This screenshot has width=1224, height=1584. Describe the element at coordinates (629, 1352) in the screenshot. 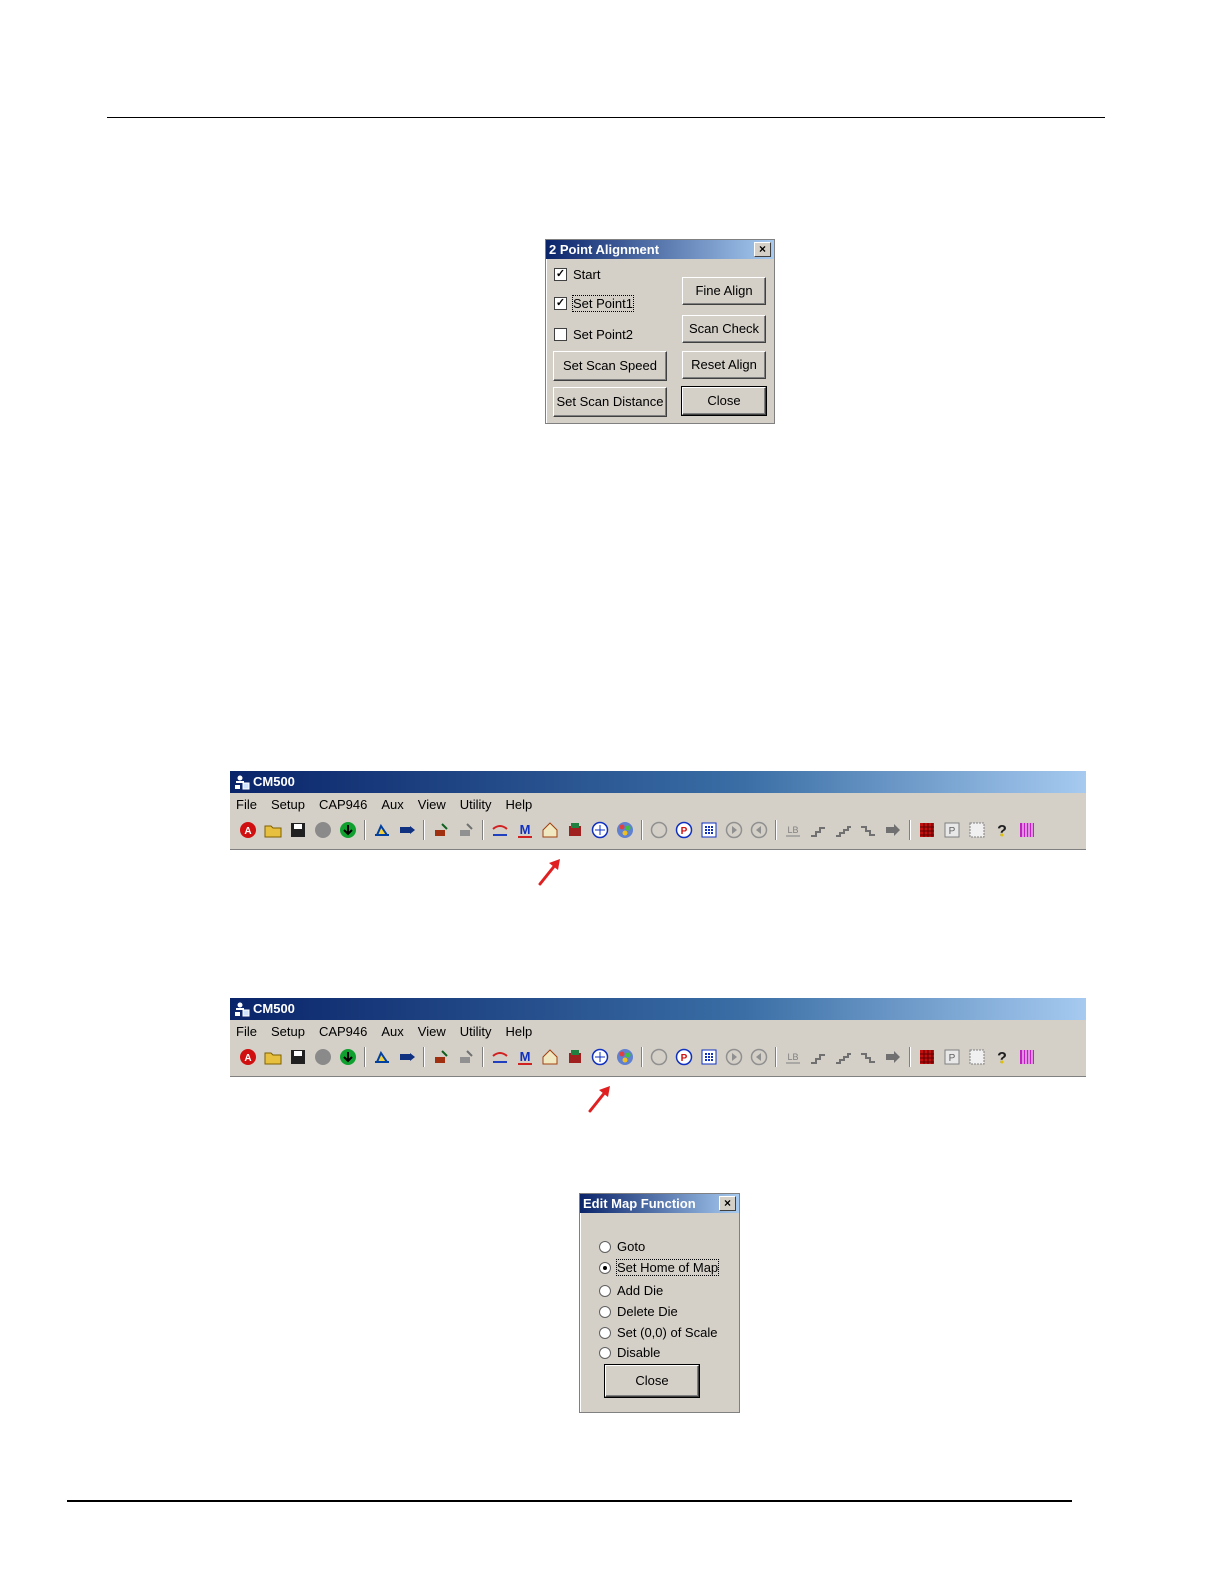

I see `radio-disable: Disable` at that location.